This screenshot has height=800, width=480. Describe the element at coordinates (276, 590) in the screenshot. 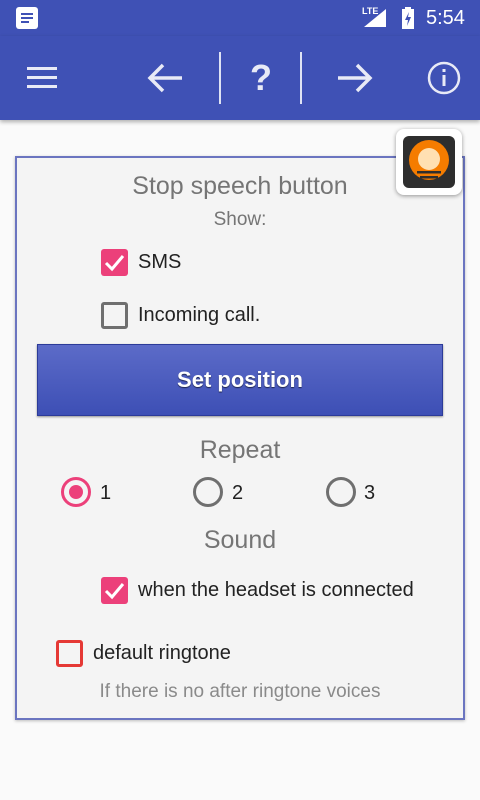

I see `headset-label: when the headset is connected` at that location.